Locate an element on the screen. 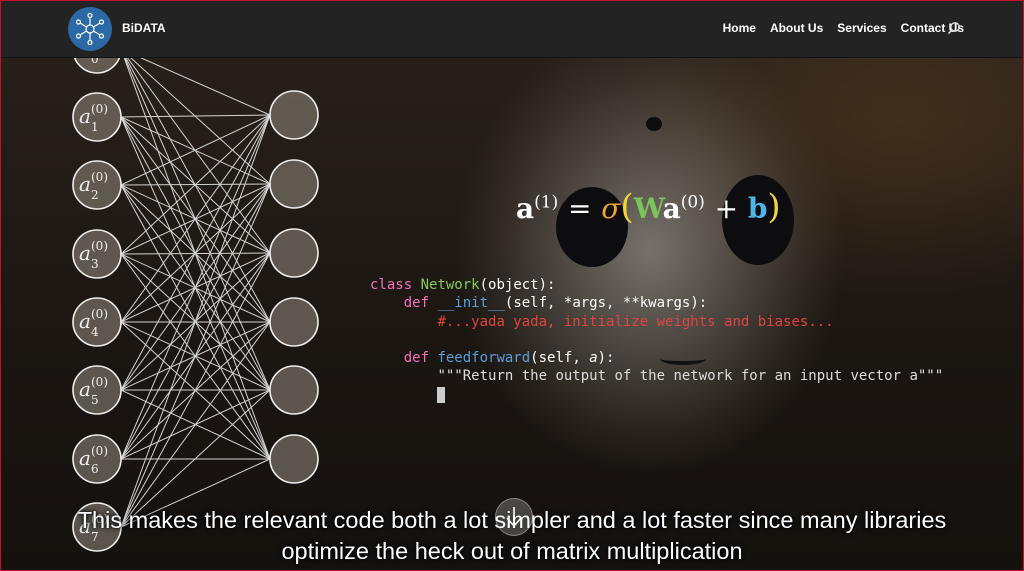 The image size is (1024, 571). input-neuron-index: 3 is located at coordinates (95, 264).